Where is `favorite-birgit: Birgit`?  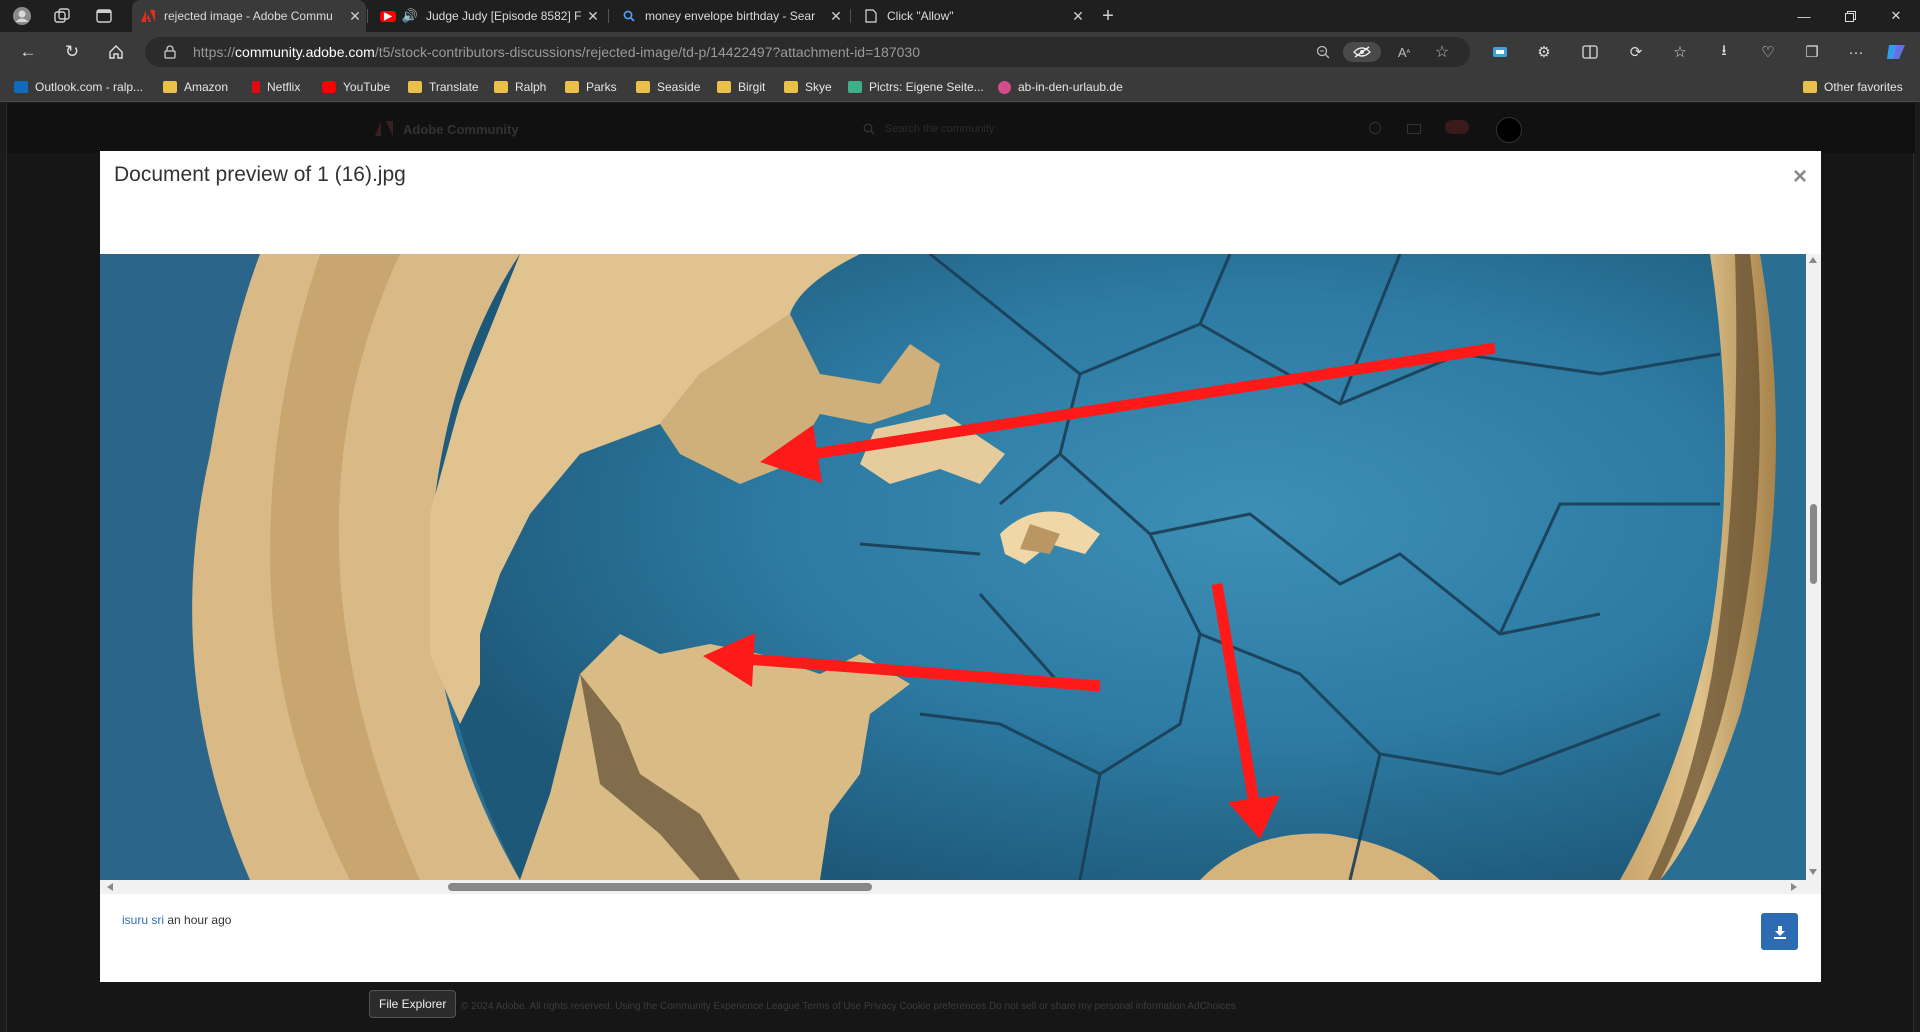
favorite-birgit: Birgit is located at coordinates (741, 87).